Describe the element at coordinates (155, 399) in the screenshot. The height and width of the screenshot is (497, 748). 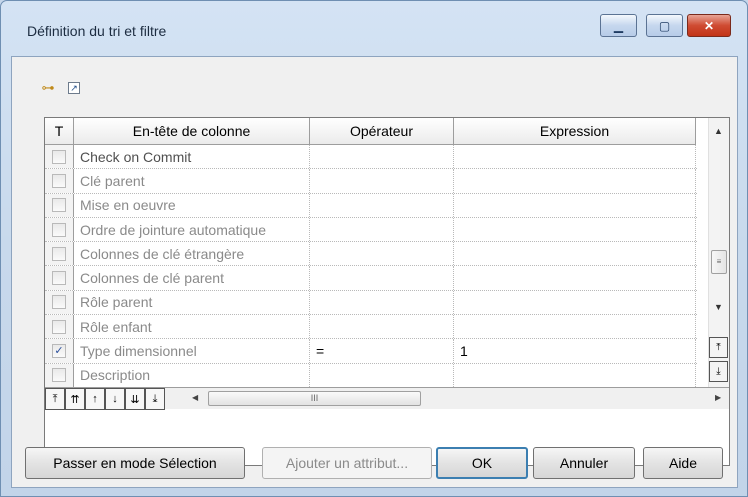
I see `move-bottom-button: ⤓` at that location.